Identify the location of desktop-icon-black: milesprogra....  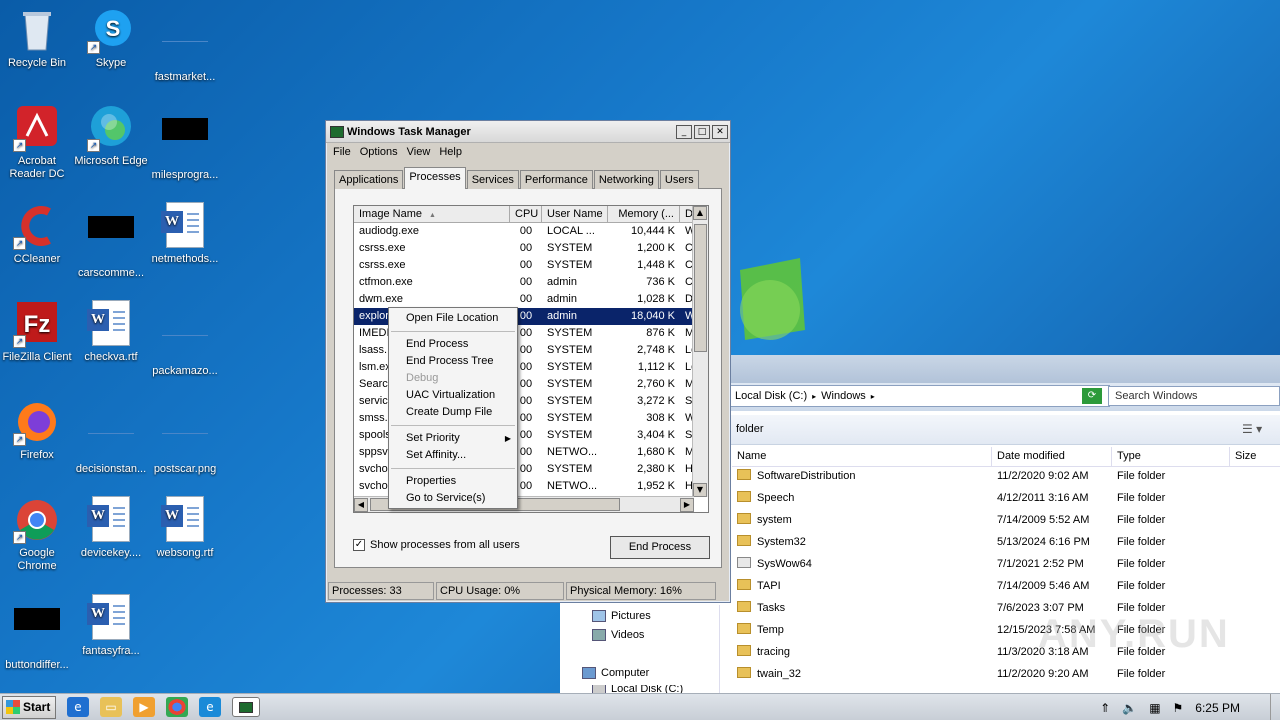
(185, 143).